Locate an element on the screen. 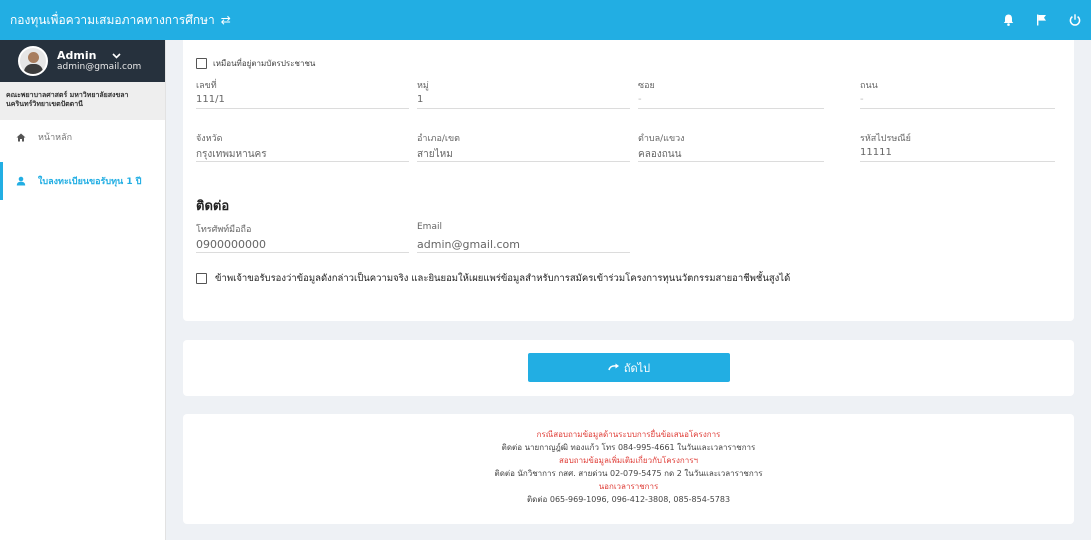 This screenshot has width=1091, height=540. top-bar-actions is located at coordinates (1042, 20).